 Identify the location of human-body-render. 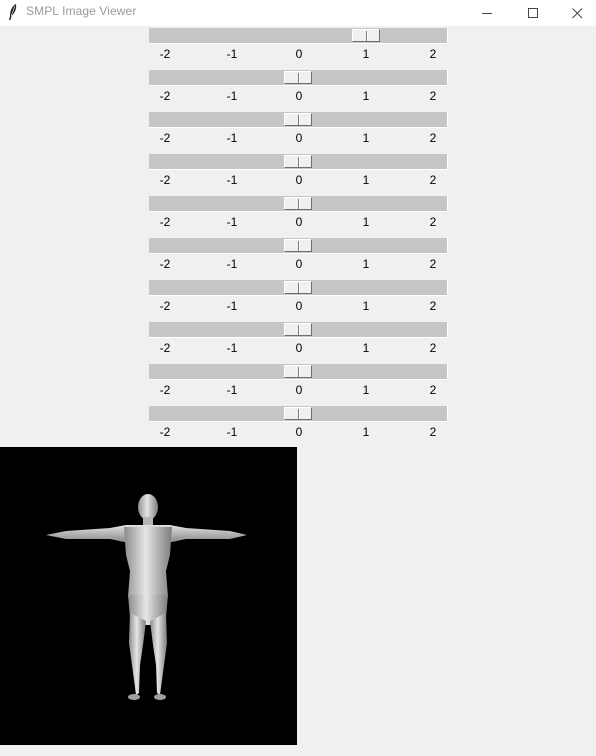
(146, 597).